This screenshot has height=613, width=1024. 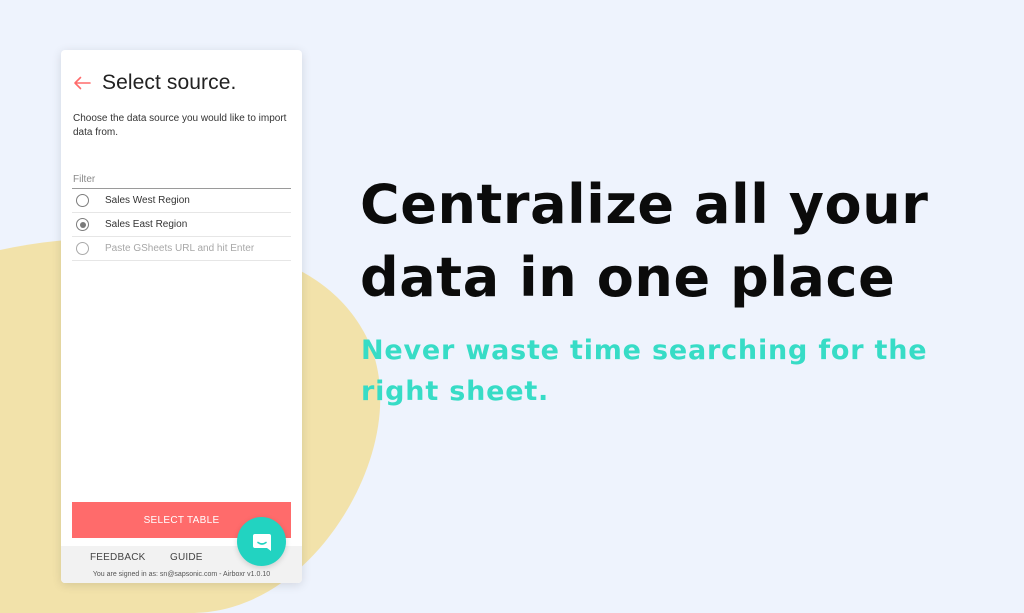 What do you see at coordinates (146, 224) in the screenshot?
I see `source-option-label: Sales East Region` at bounding box center [146, 224].